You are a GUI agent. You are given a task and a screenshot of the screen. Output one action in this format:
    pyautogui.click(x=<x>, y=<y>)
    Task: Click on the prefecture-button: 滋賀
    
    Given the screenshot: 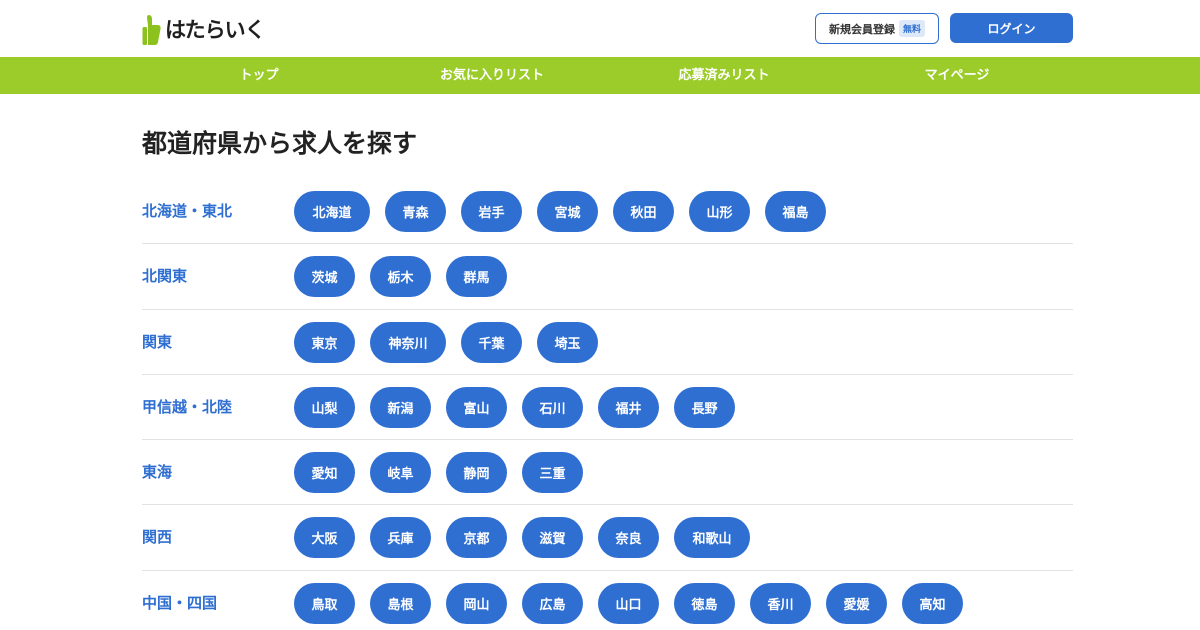 What is the action you would take?
    pyautogui.click(x=552, y=538)
    